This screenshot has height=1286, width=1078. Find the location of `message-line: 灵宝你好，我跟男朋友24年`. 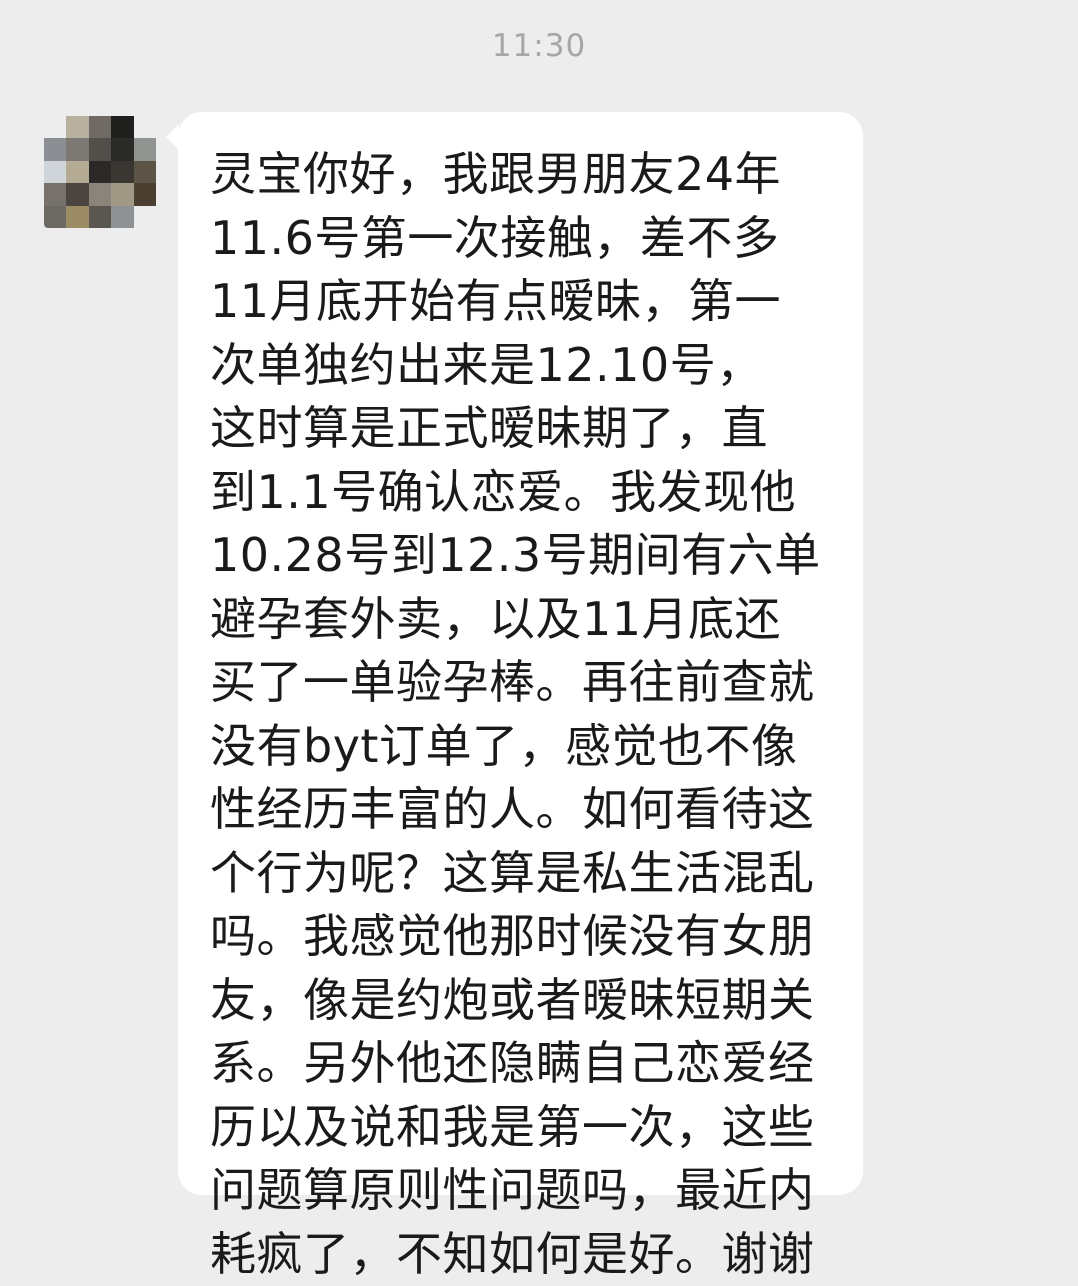

message-line: 灵宝你好，我跟男朋友24年 is located at coordinates (530, 175).